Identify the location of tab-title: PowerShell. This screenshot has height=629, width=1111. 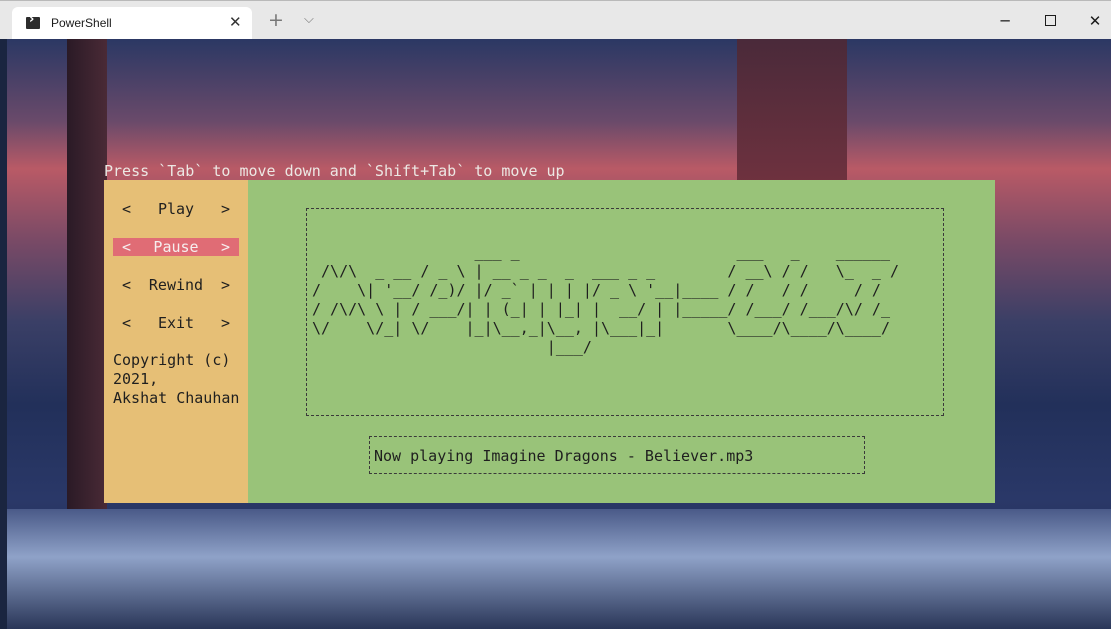
(81, 23).